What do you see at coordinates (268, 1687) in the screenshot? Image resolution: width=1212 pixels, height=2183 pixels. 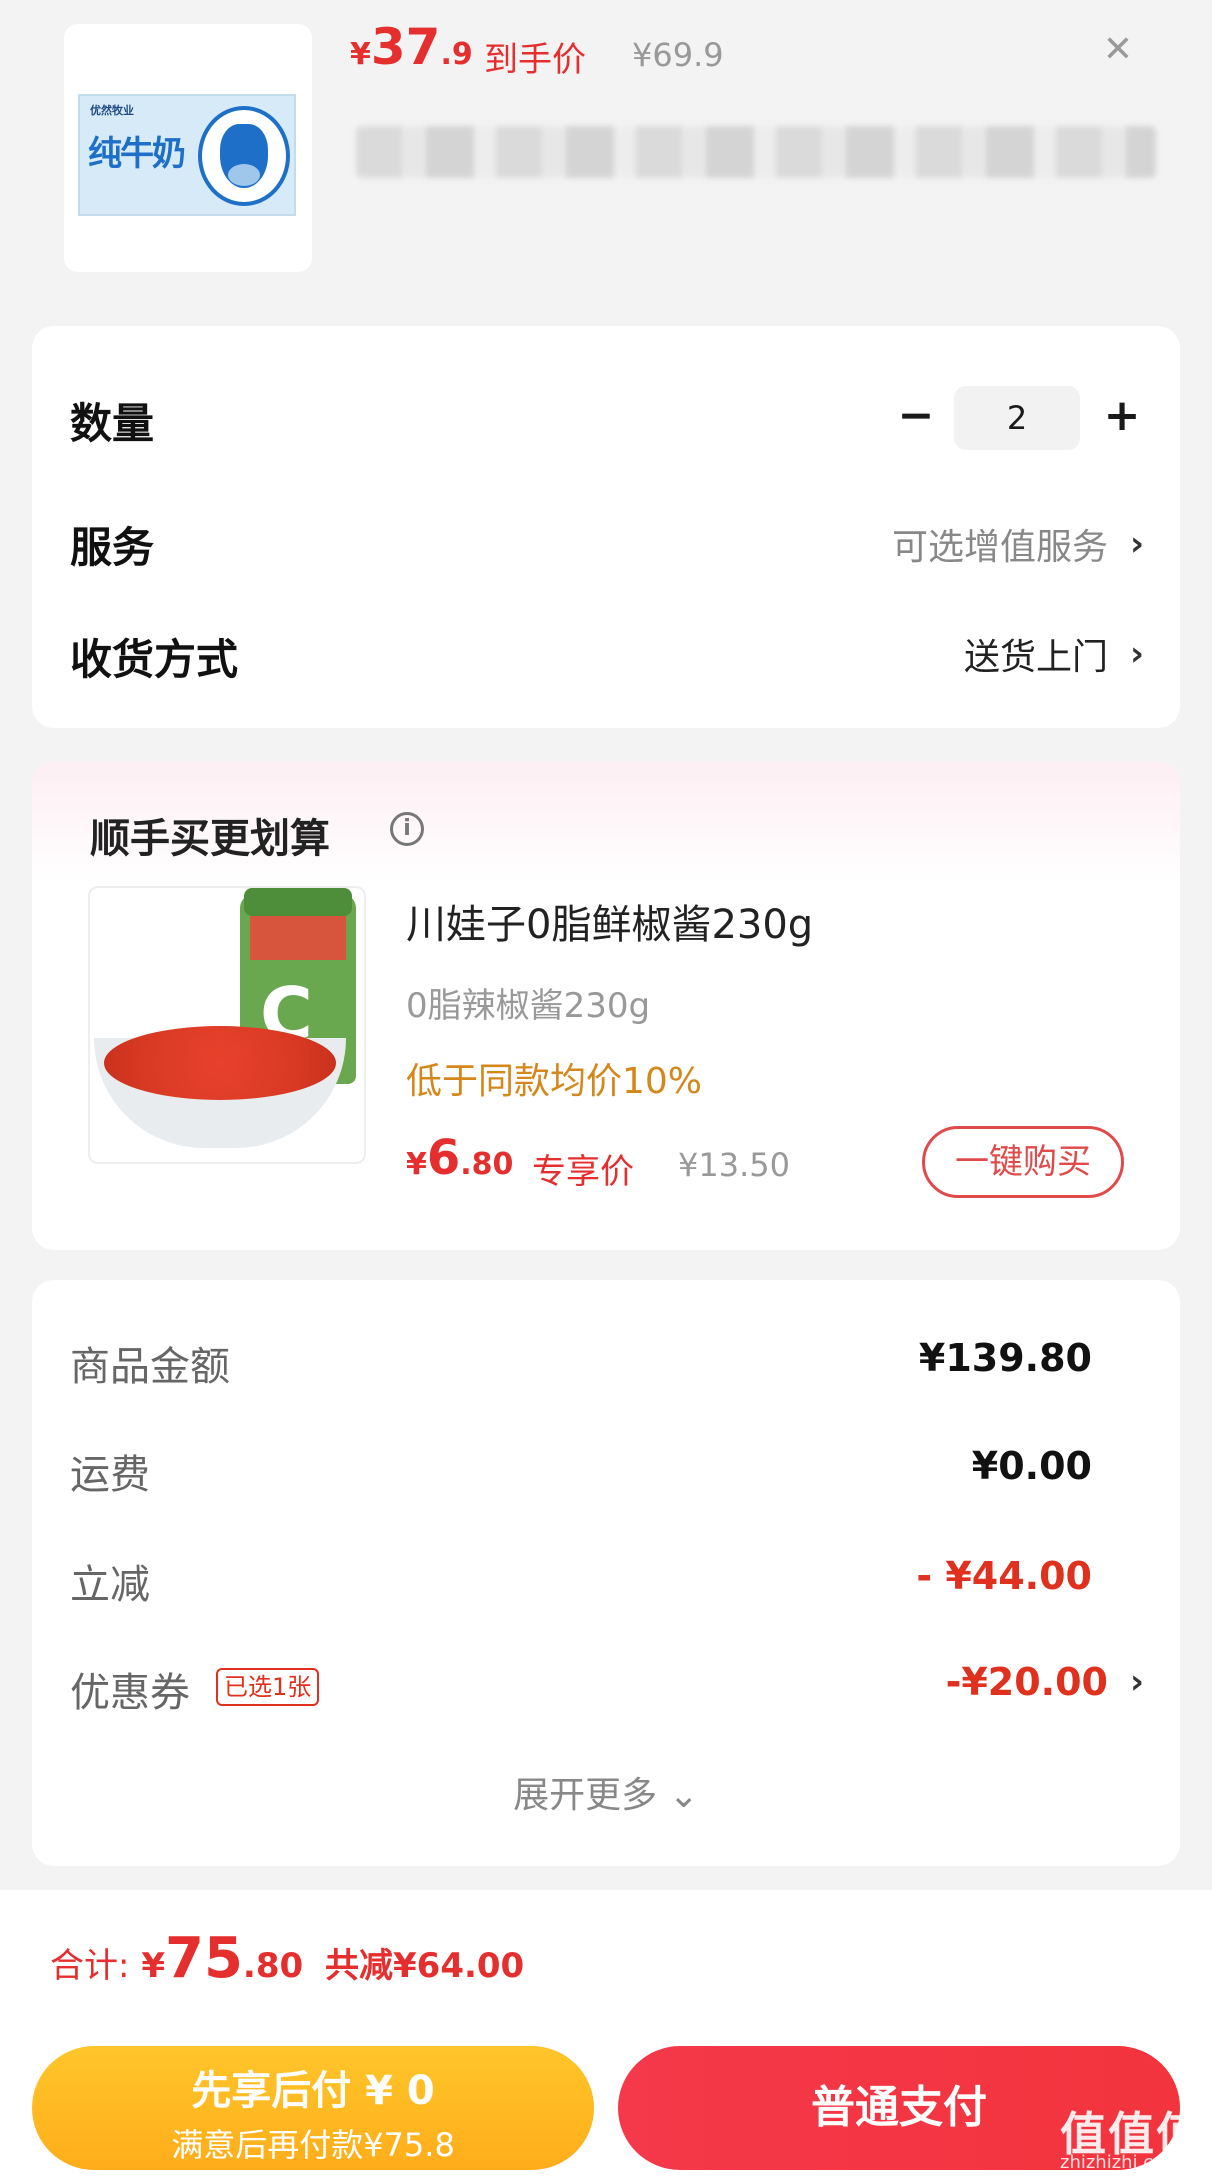 I see `coupon-selected-badge: 已选1张` at bounding box center [268, 1687].